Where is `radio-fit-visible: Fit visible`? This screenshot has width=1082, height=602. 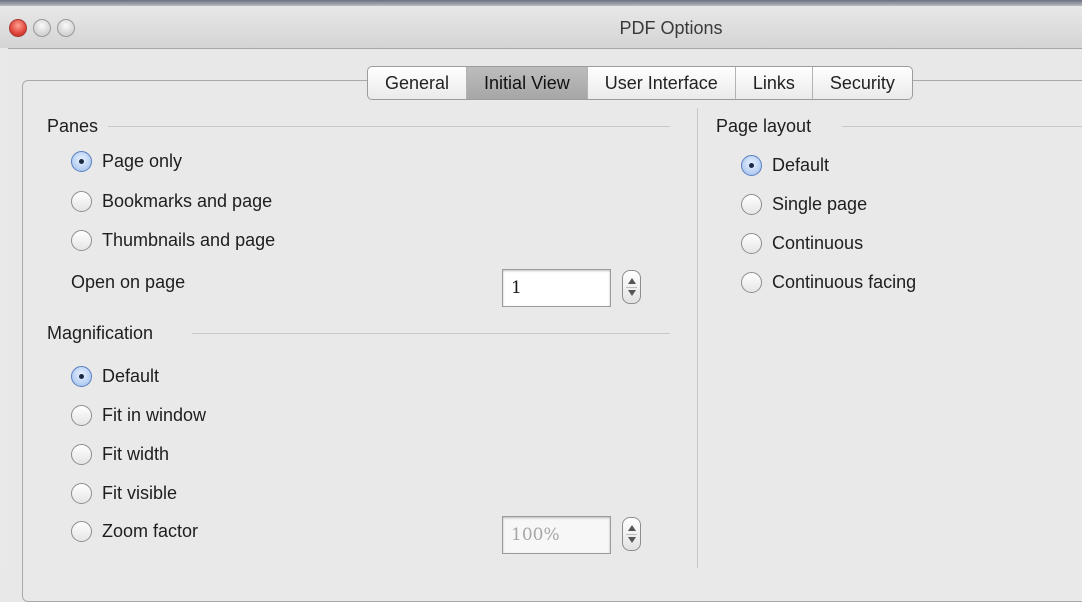 radio-fit-visible: Fit visible is located at coordinates (124, 493).